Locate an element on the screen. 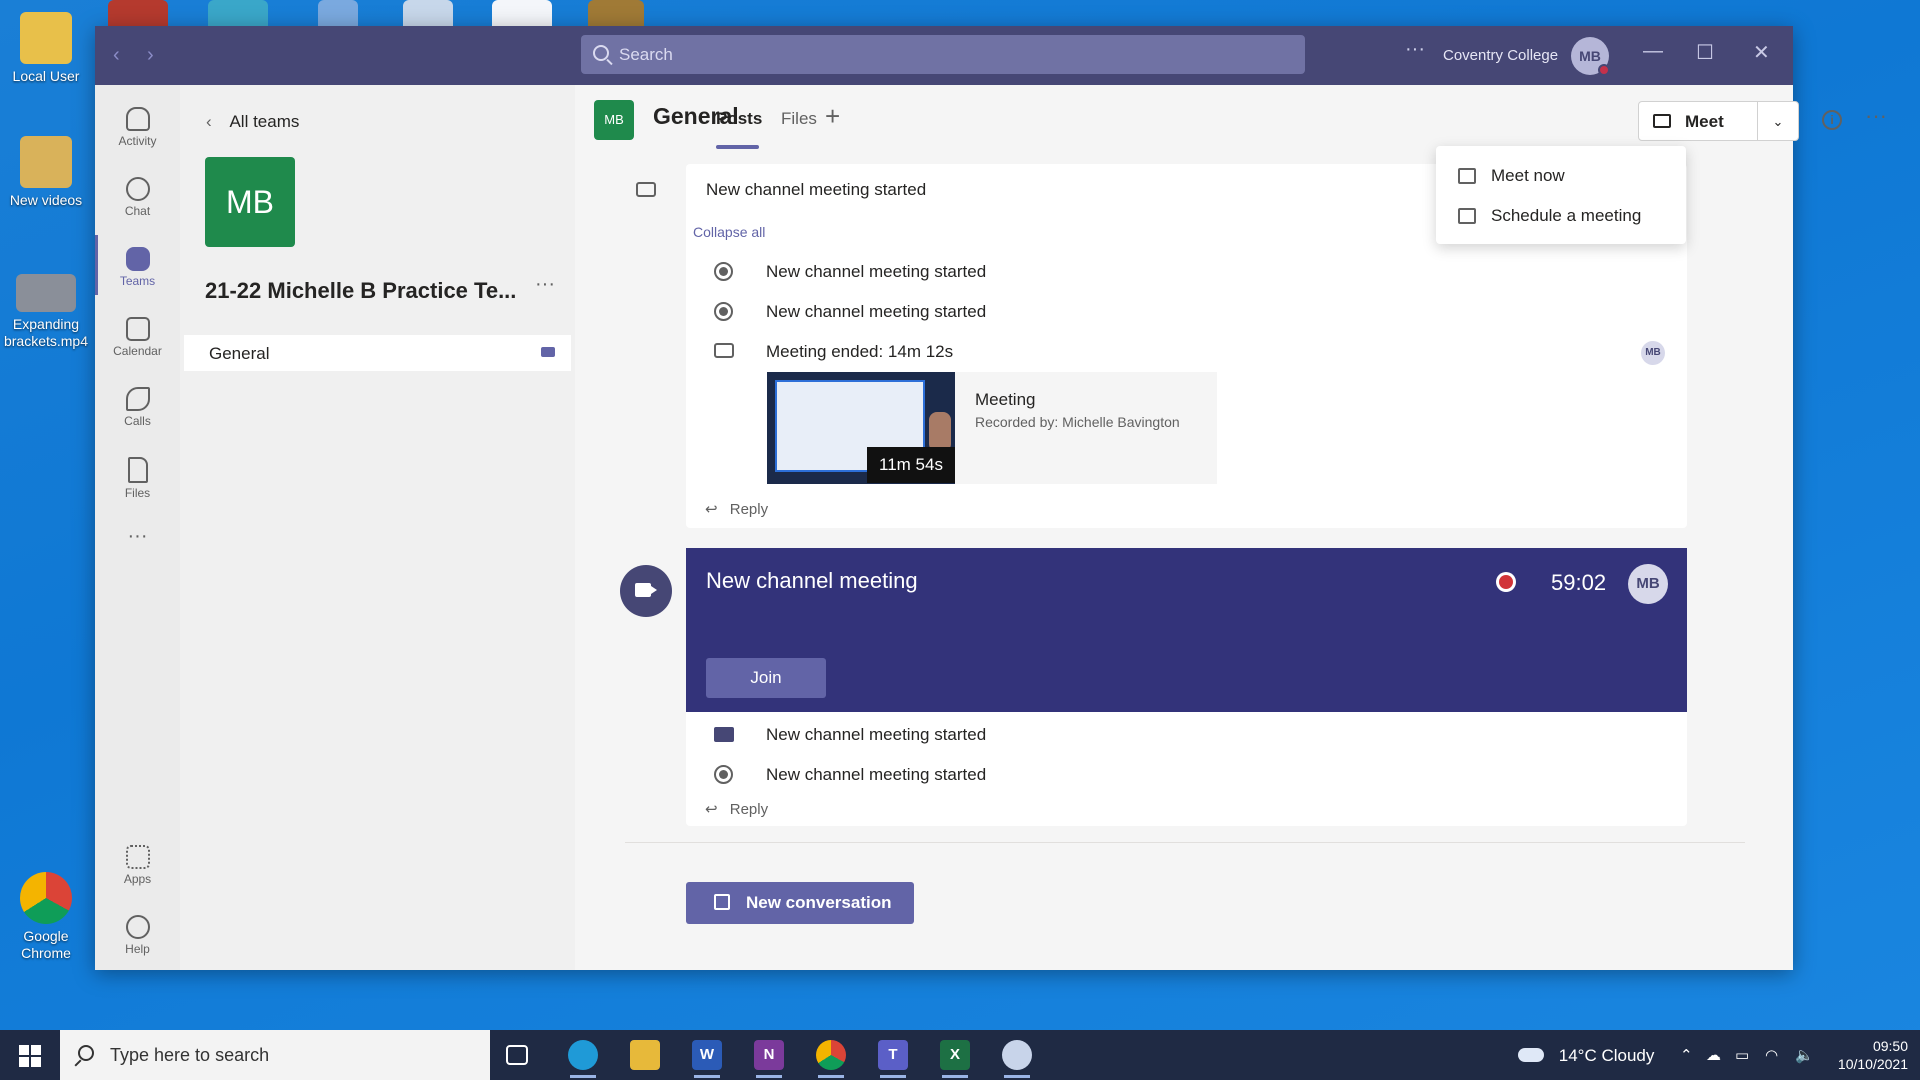  desktop-icon-expanding-brackets: Expanding brackets.mp4 is located at coordinates (46, 312).